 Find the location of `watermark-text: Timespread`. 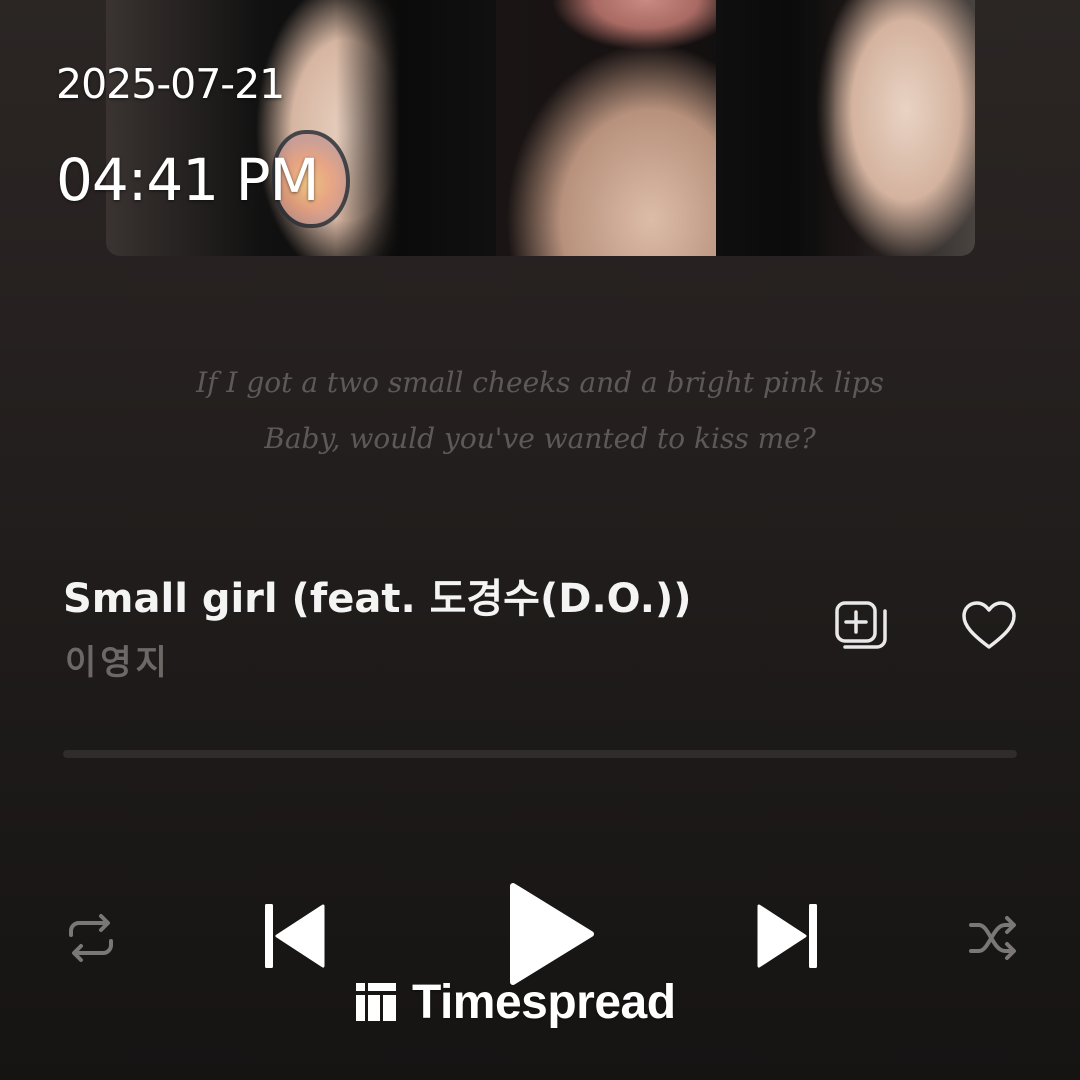

watermark-text: Timespread is located at coordinates (544, 1002).